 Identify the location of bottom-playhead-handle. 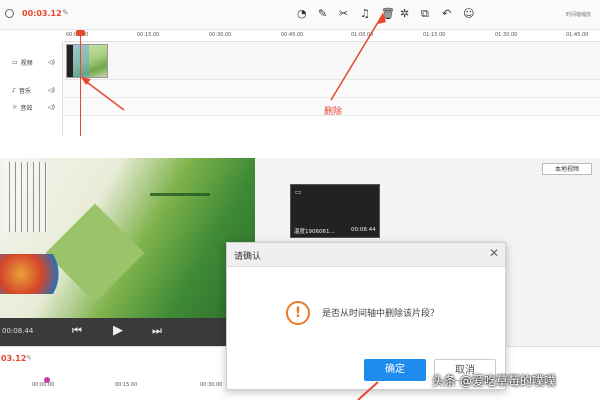
(47, 380).